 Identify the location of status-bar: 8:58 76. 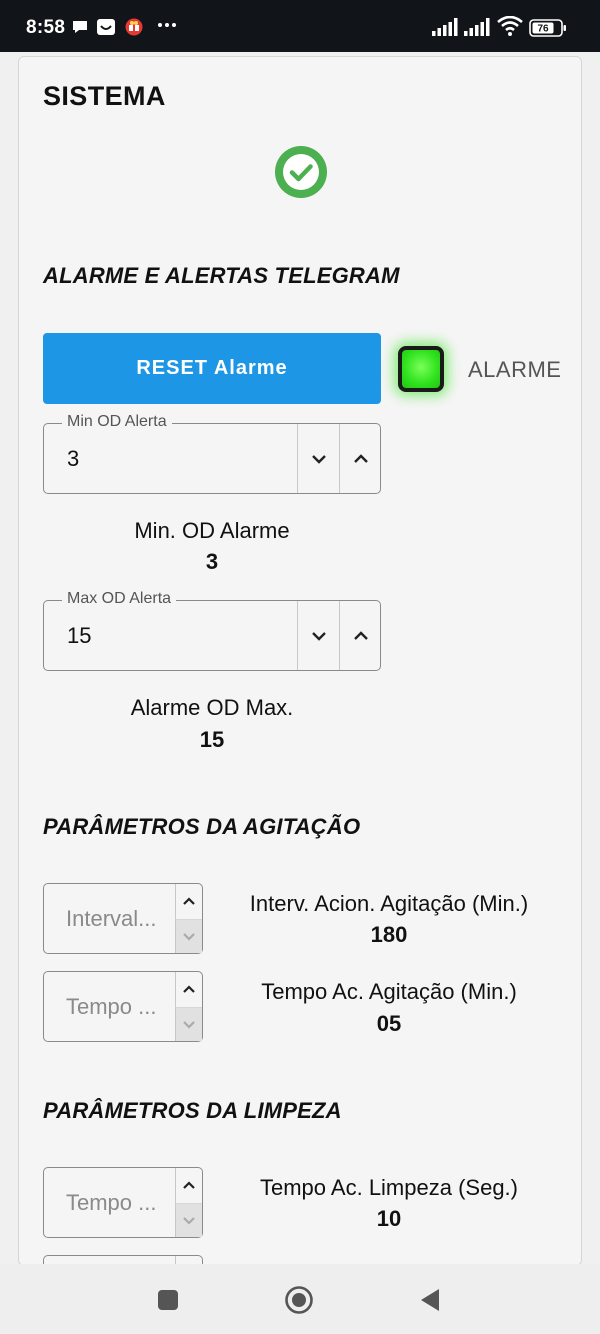
(300, 26).